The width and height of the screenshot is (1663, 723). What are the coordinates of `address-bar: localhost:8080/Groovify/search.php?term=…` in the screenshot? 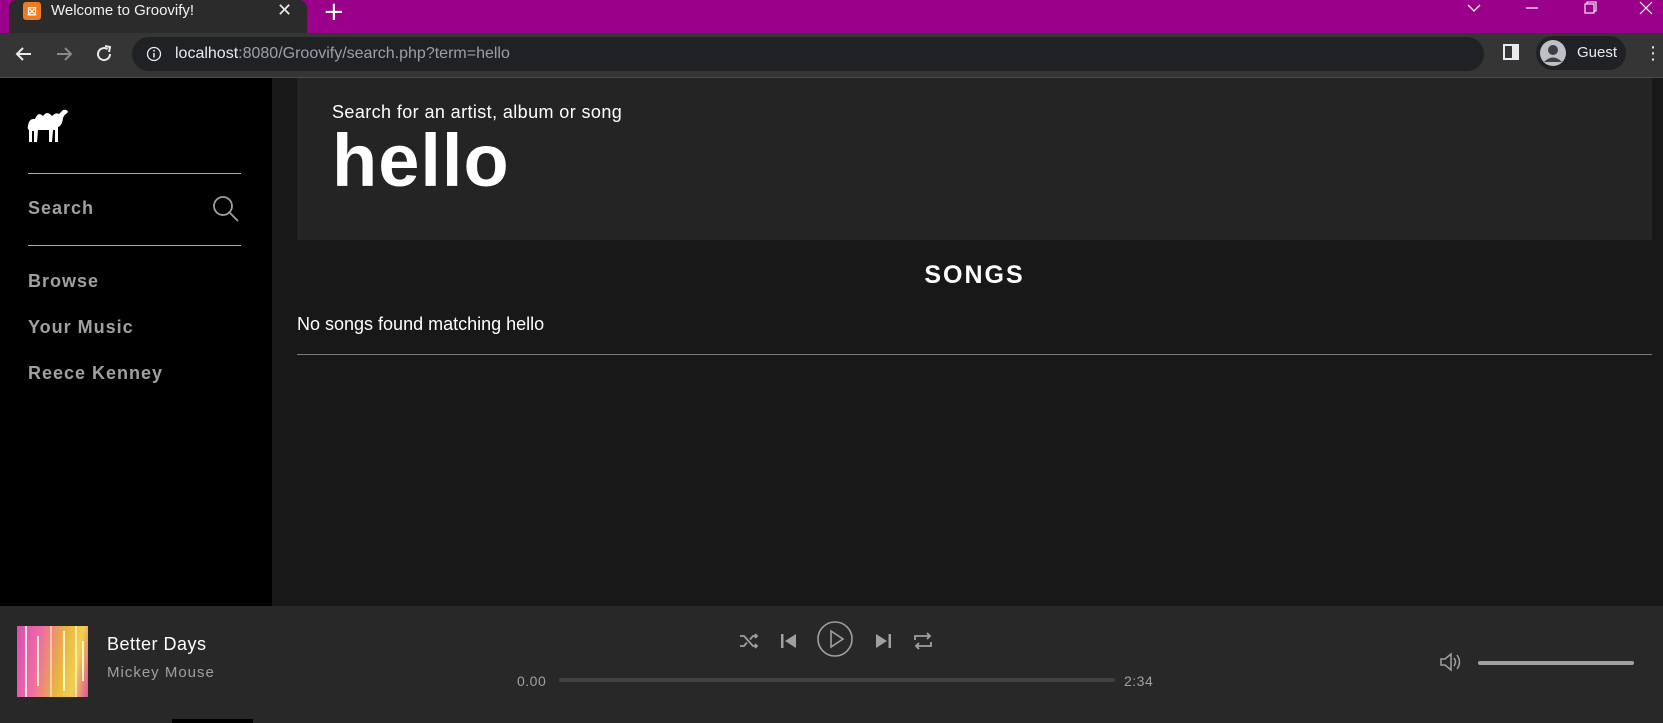 It's located at (808, 54).